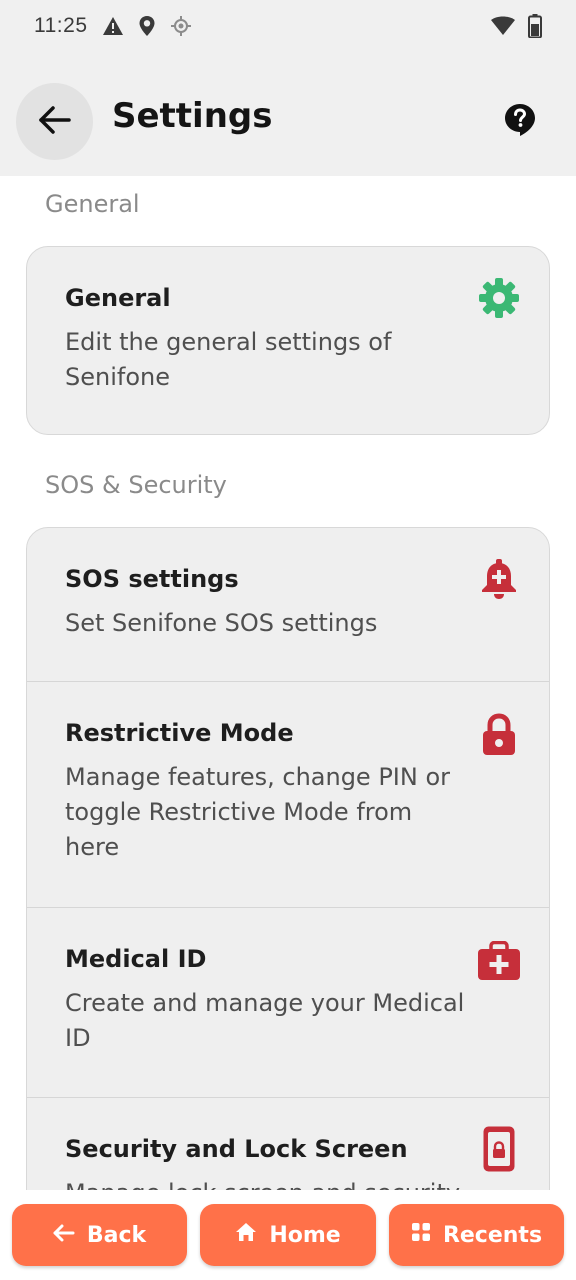  I want to click on app-header: Settings, so click(288, 114).